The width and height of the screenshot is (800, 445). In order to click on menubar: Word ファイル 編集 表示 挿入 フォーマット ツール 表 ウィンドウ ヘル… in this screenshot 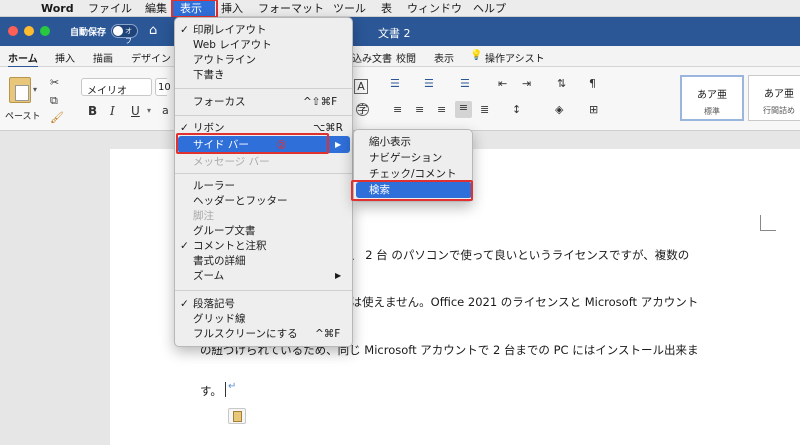, I will do `click(400, 8)`.